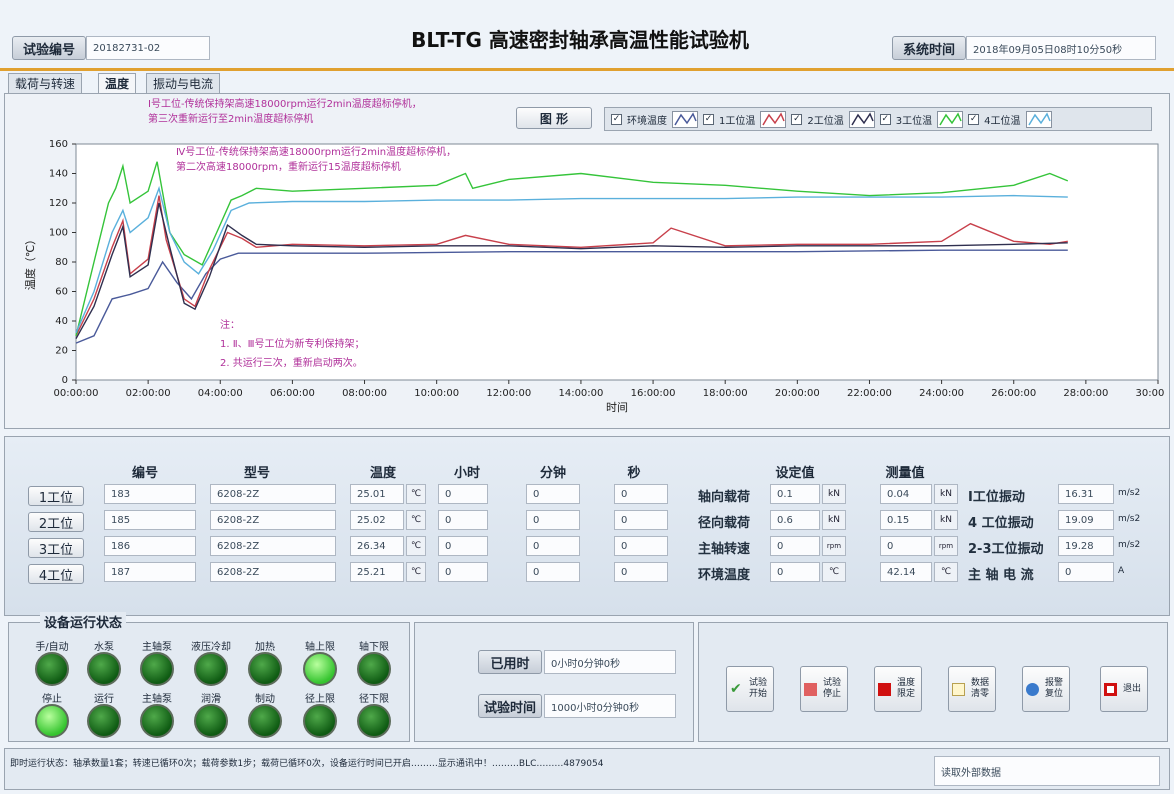  What do you see at coordinates (708, 119) in the screenshot?
I see `legend-checkbox-station1: ✓` at bounding box center [708, 119].